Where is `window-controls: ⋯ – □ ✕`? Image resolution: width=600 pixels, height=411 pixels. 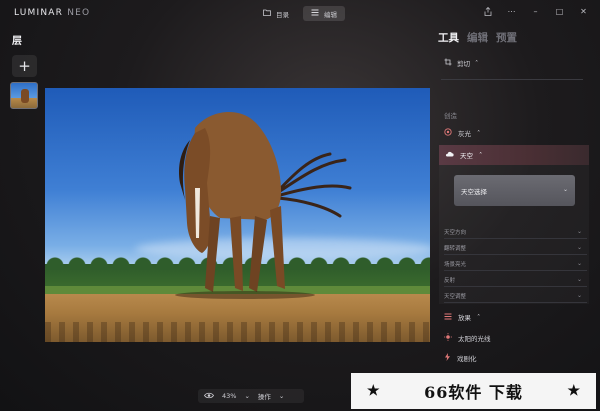 window-controls: ⋯ – □ ✕ is located at coordinates (535, 12).